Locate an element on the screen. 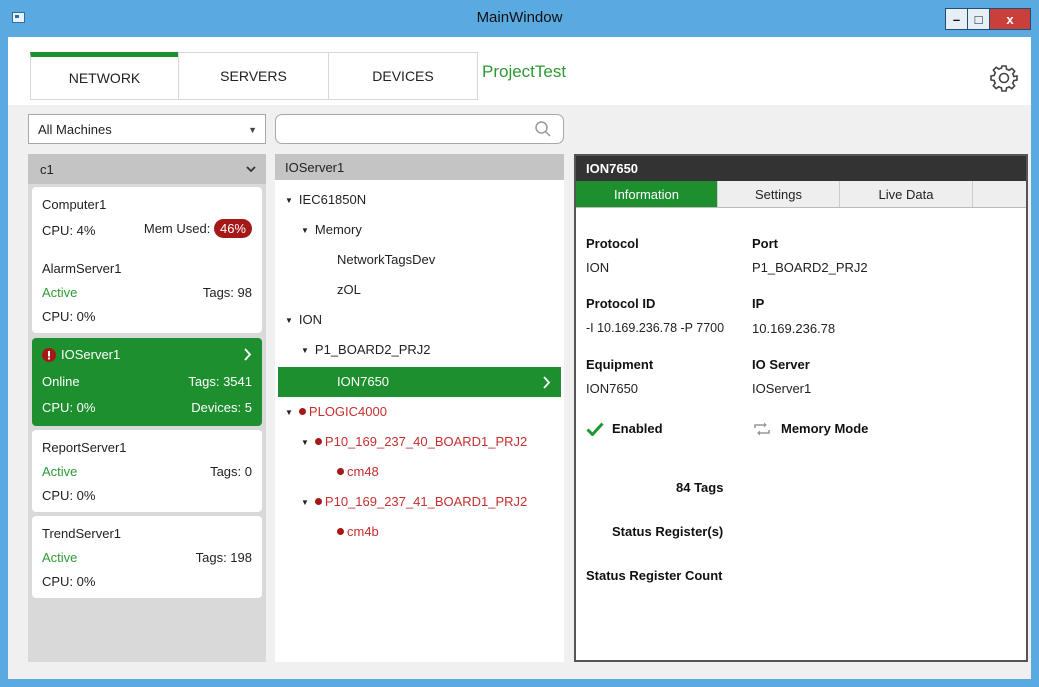 The width and height of the screenshot is (1039, 687). checkmark-icon is located at coordinates (595, 429).